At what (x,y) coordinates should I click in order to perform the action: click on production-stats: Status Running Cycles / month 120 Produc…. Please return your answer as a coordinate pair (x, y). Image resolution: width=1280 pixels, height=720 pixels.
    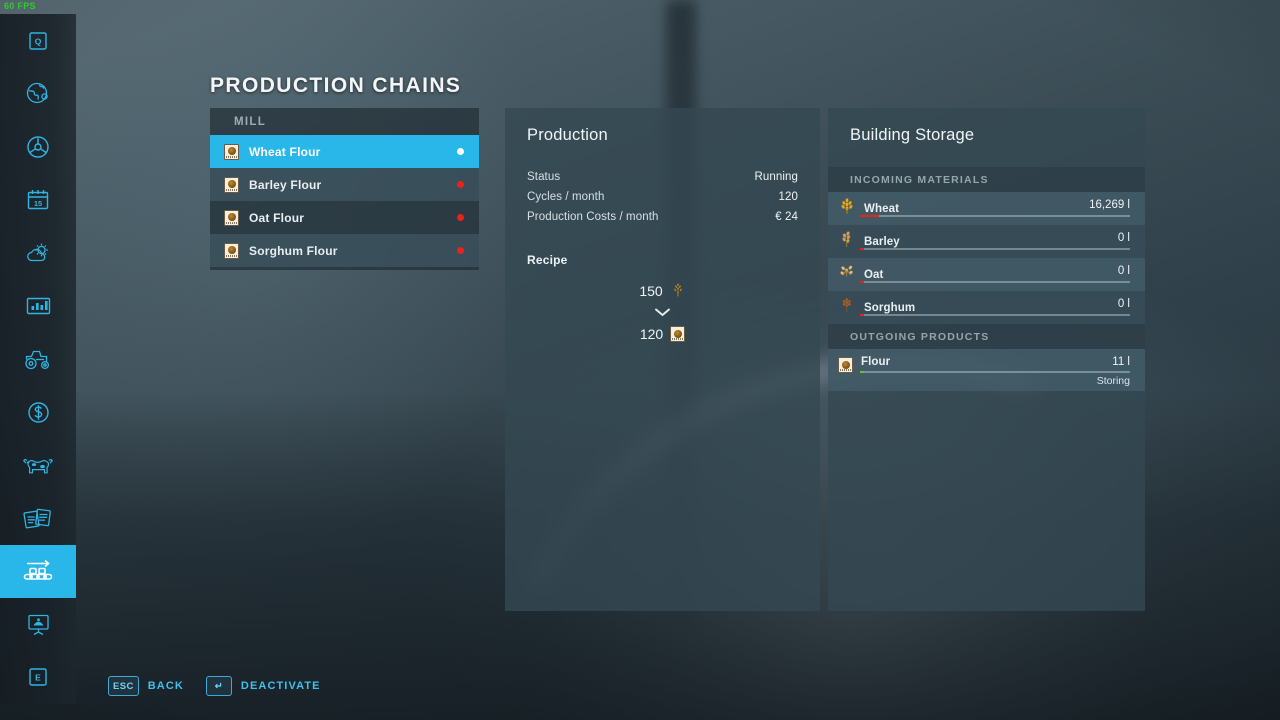
    Looking at the image, I should click on (662, 197).